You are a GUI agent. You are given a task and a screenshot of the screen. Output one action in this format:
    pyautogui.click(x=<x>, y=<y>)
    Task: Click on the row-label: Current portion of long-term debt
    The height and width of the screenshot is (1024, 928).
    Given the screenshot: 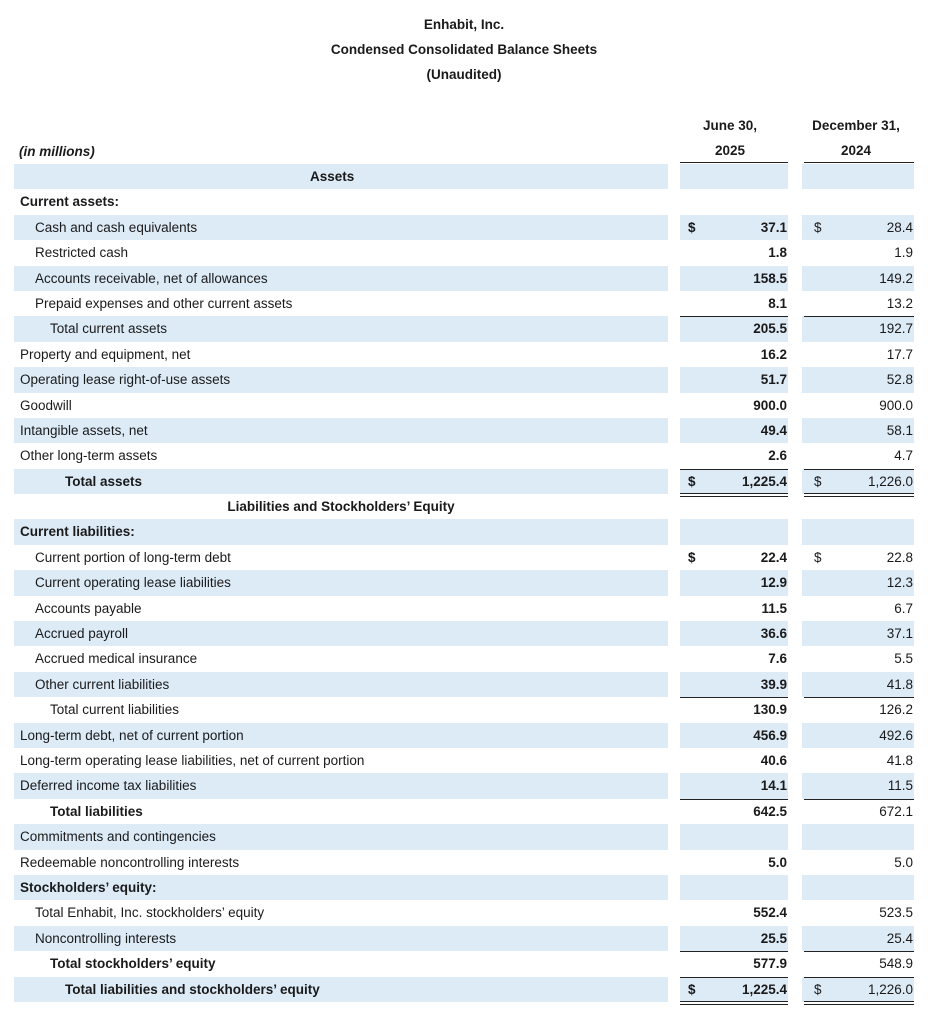 What is the action you would take?
    pyautogui.click(x=133, y=557)
    